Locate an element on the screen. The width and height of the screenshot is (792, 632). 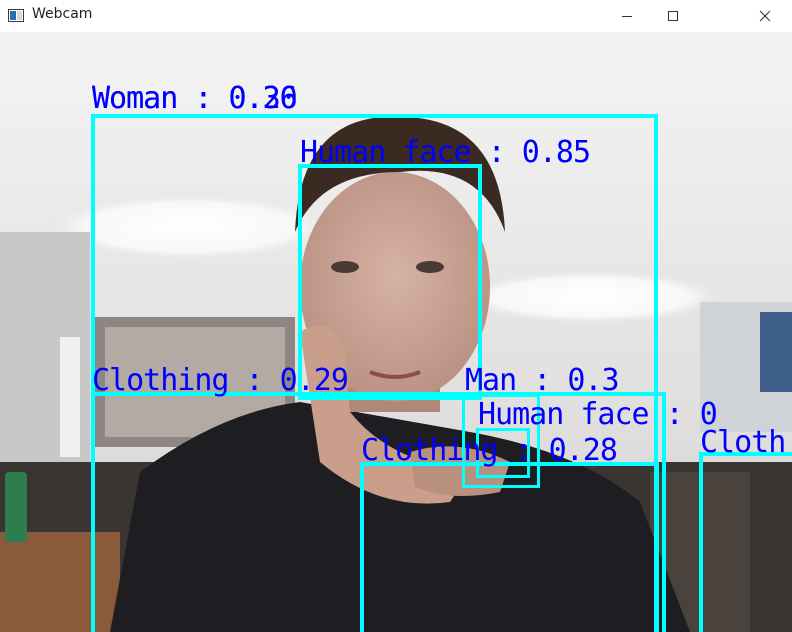
maximize-button is located at coordinates (673, 16).